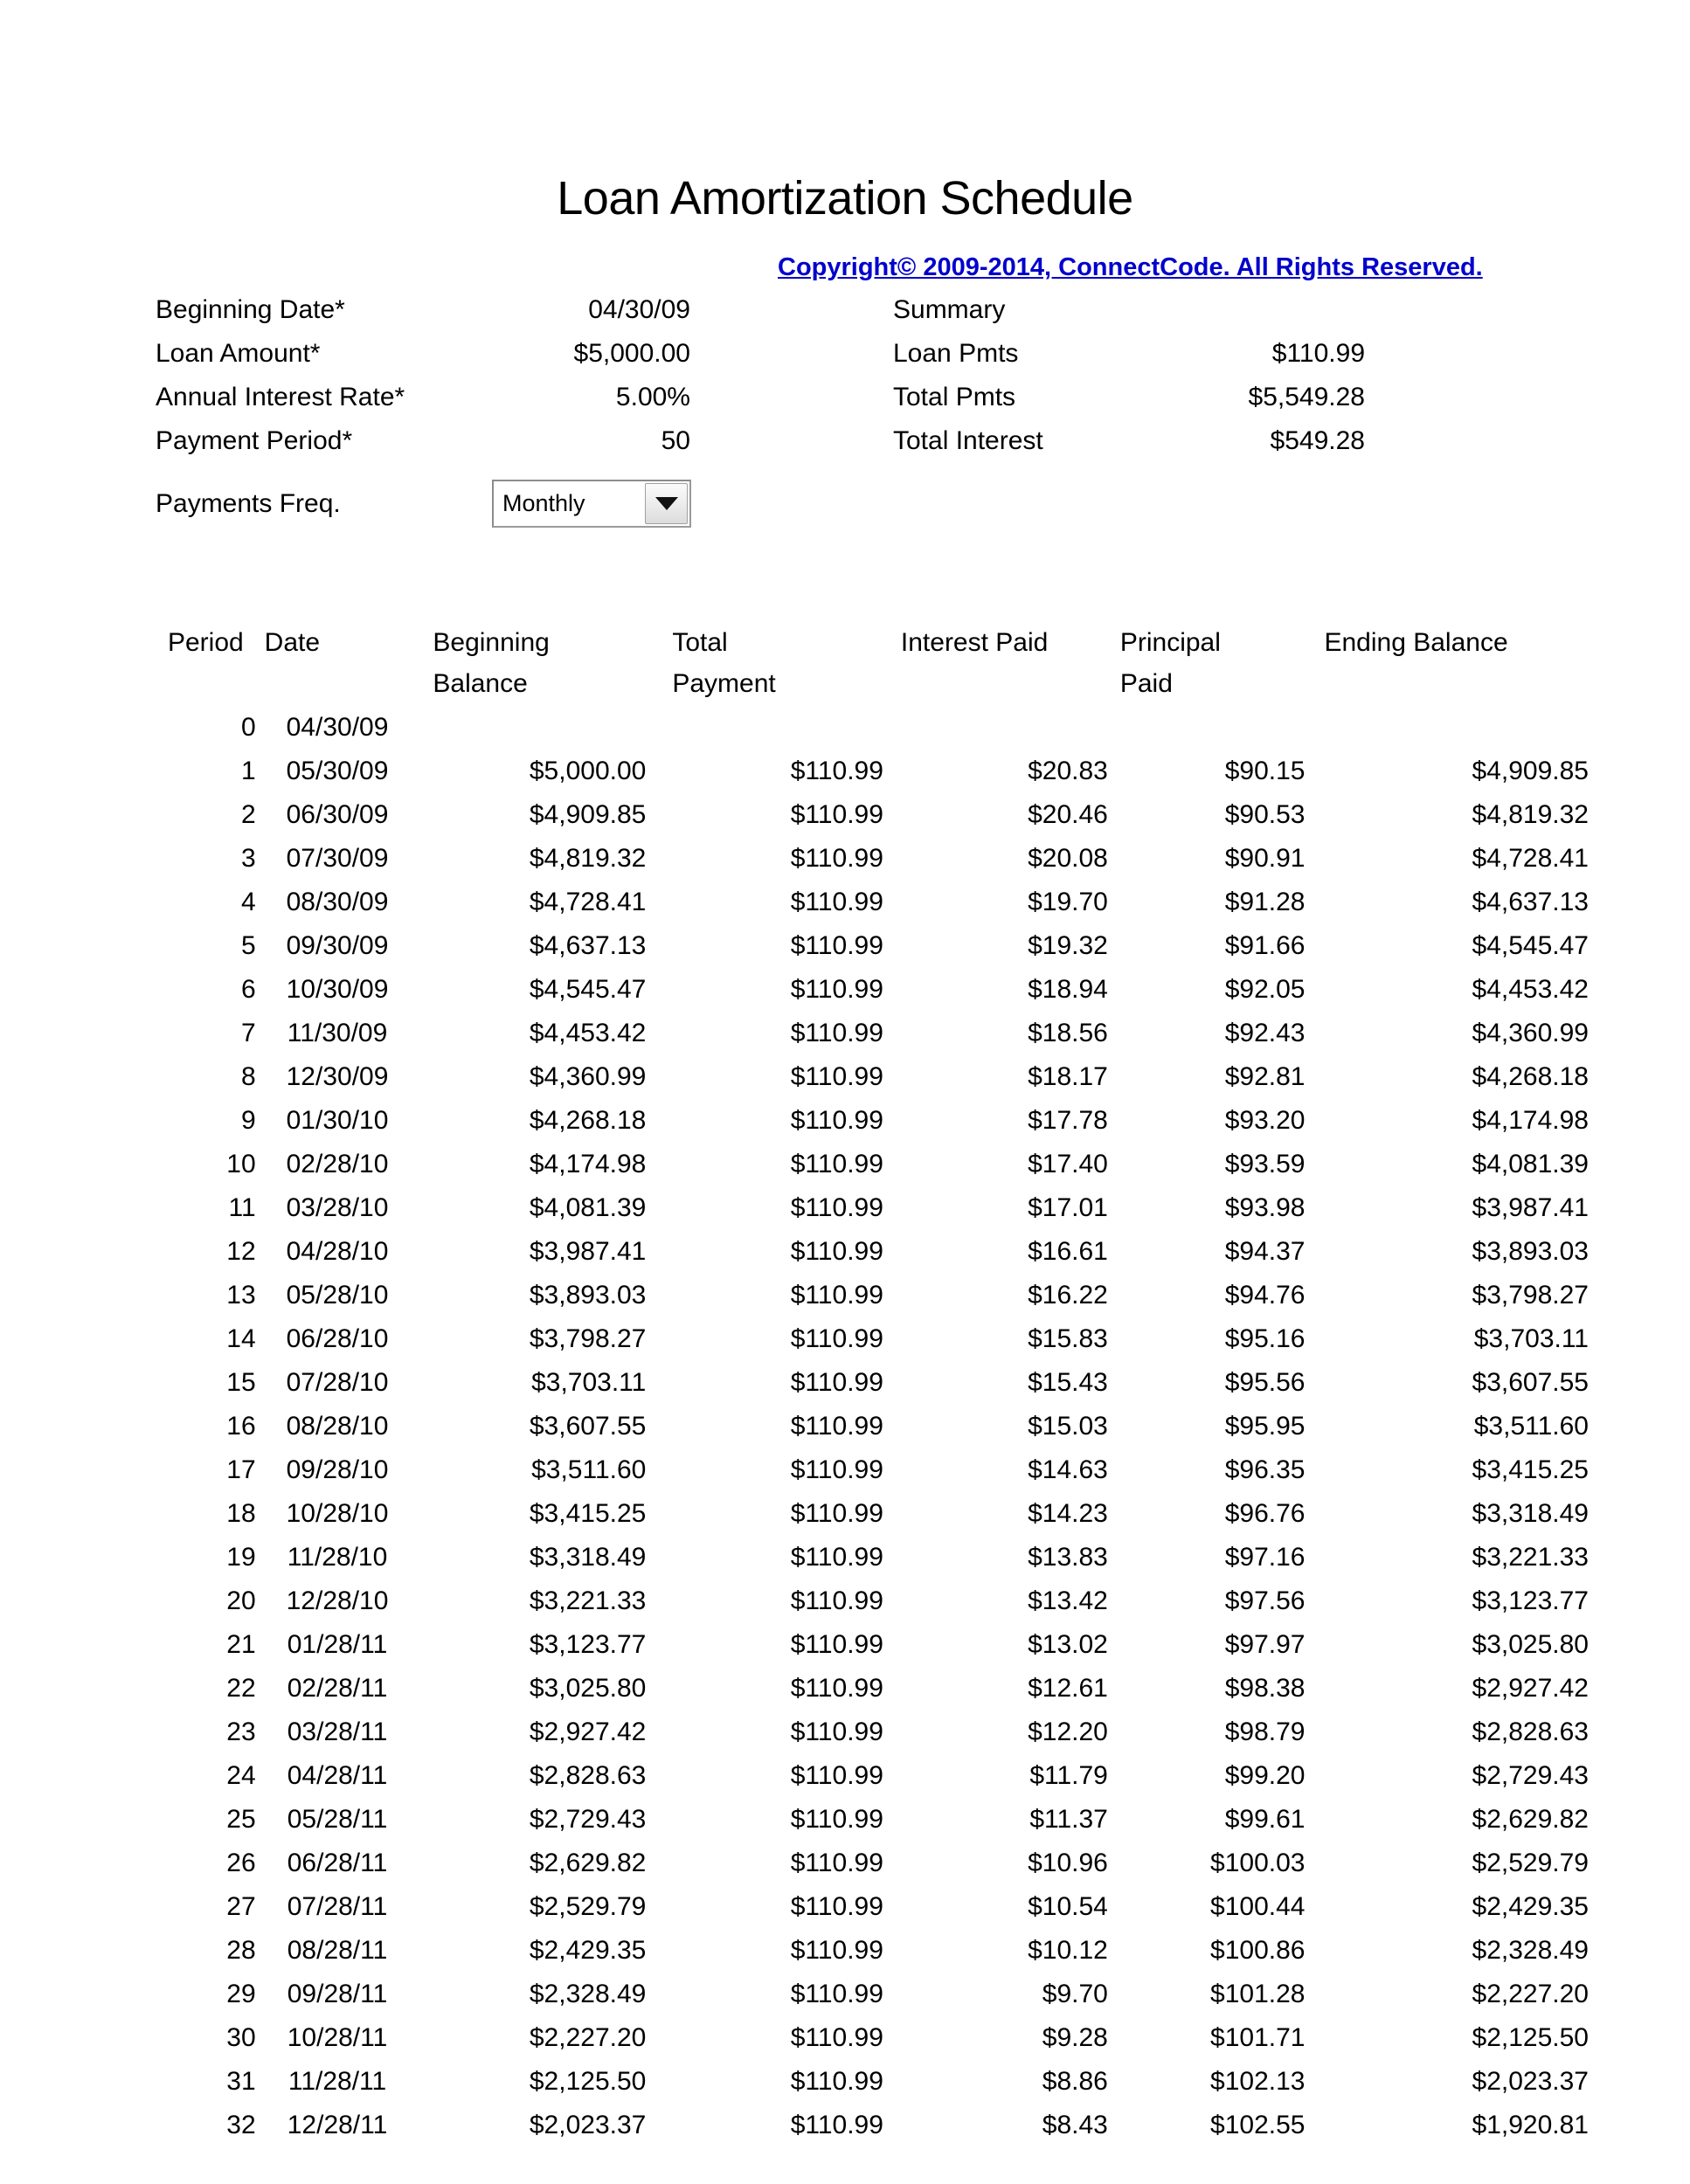 The image size is (1690, 2184). What do you see at coordinates (338, 1731) in the screenshot?
I see `cell-date: 03/28/11` at bounding box center [338, 1731].